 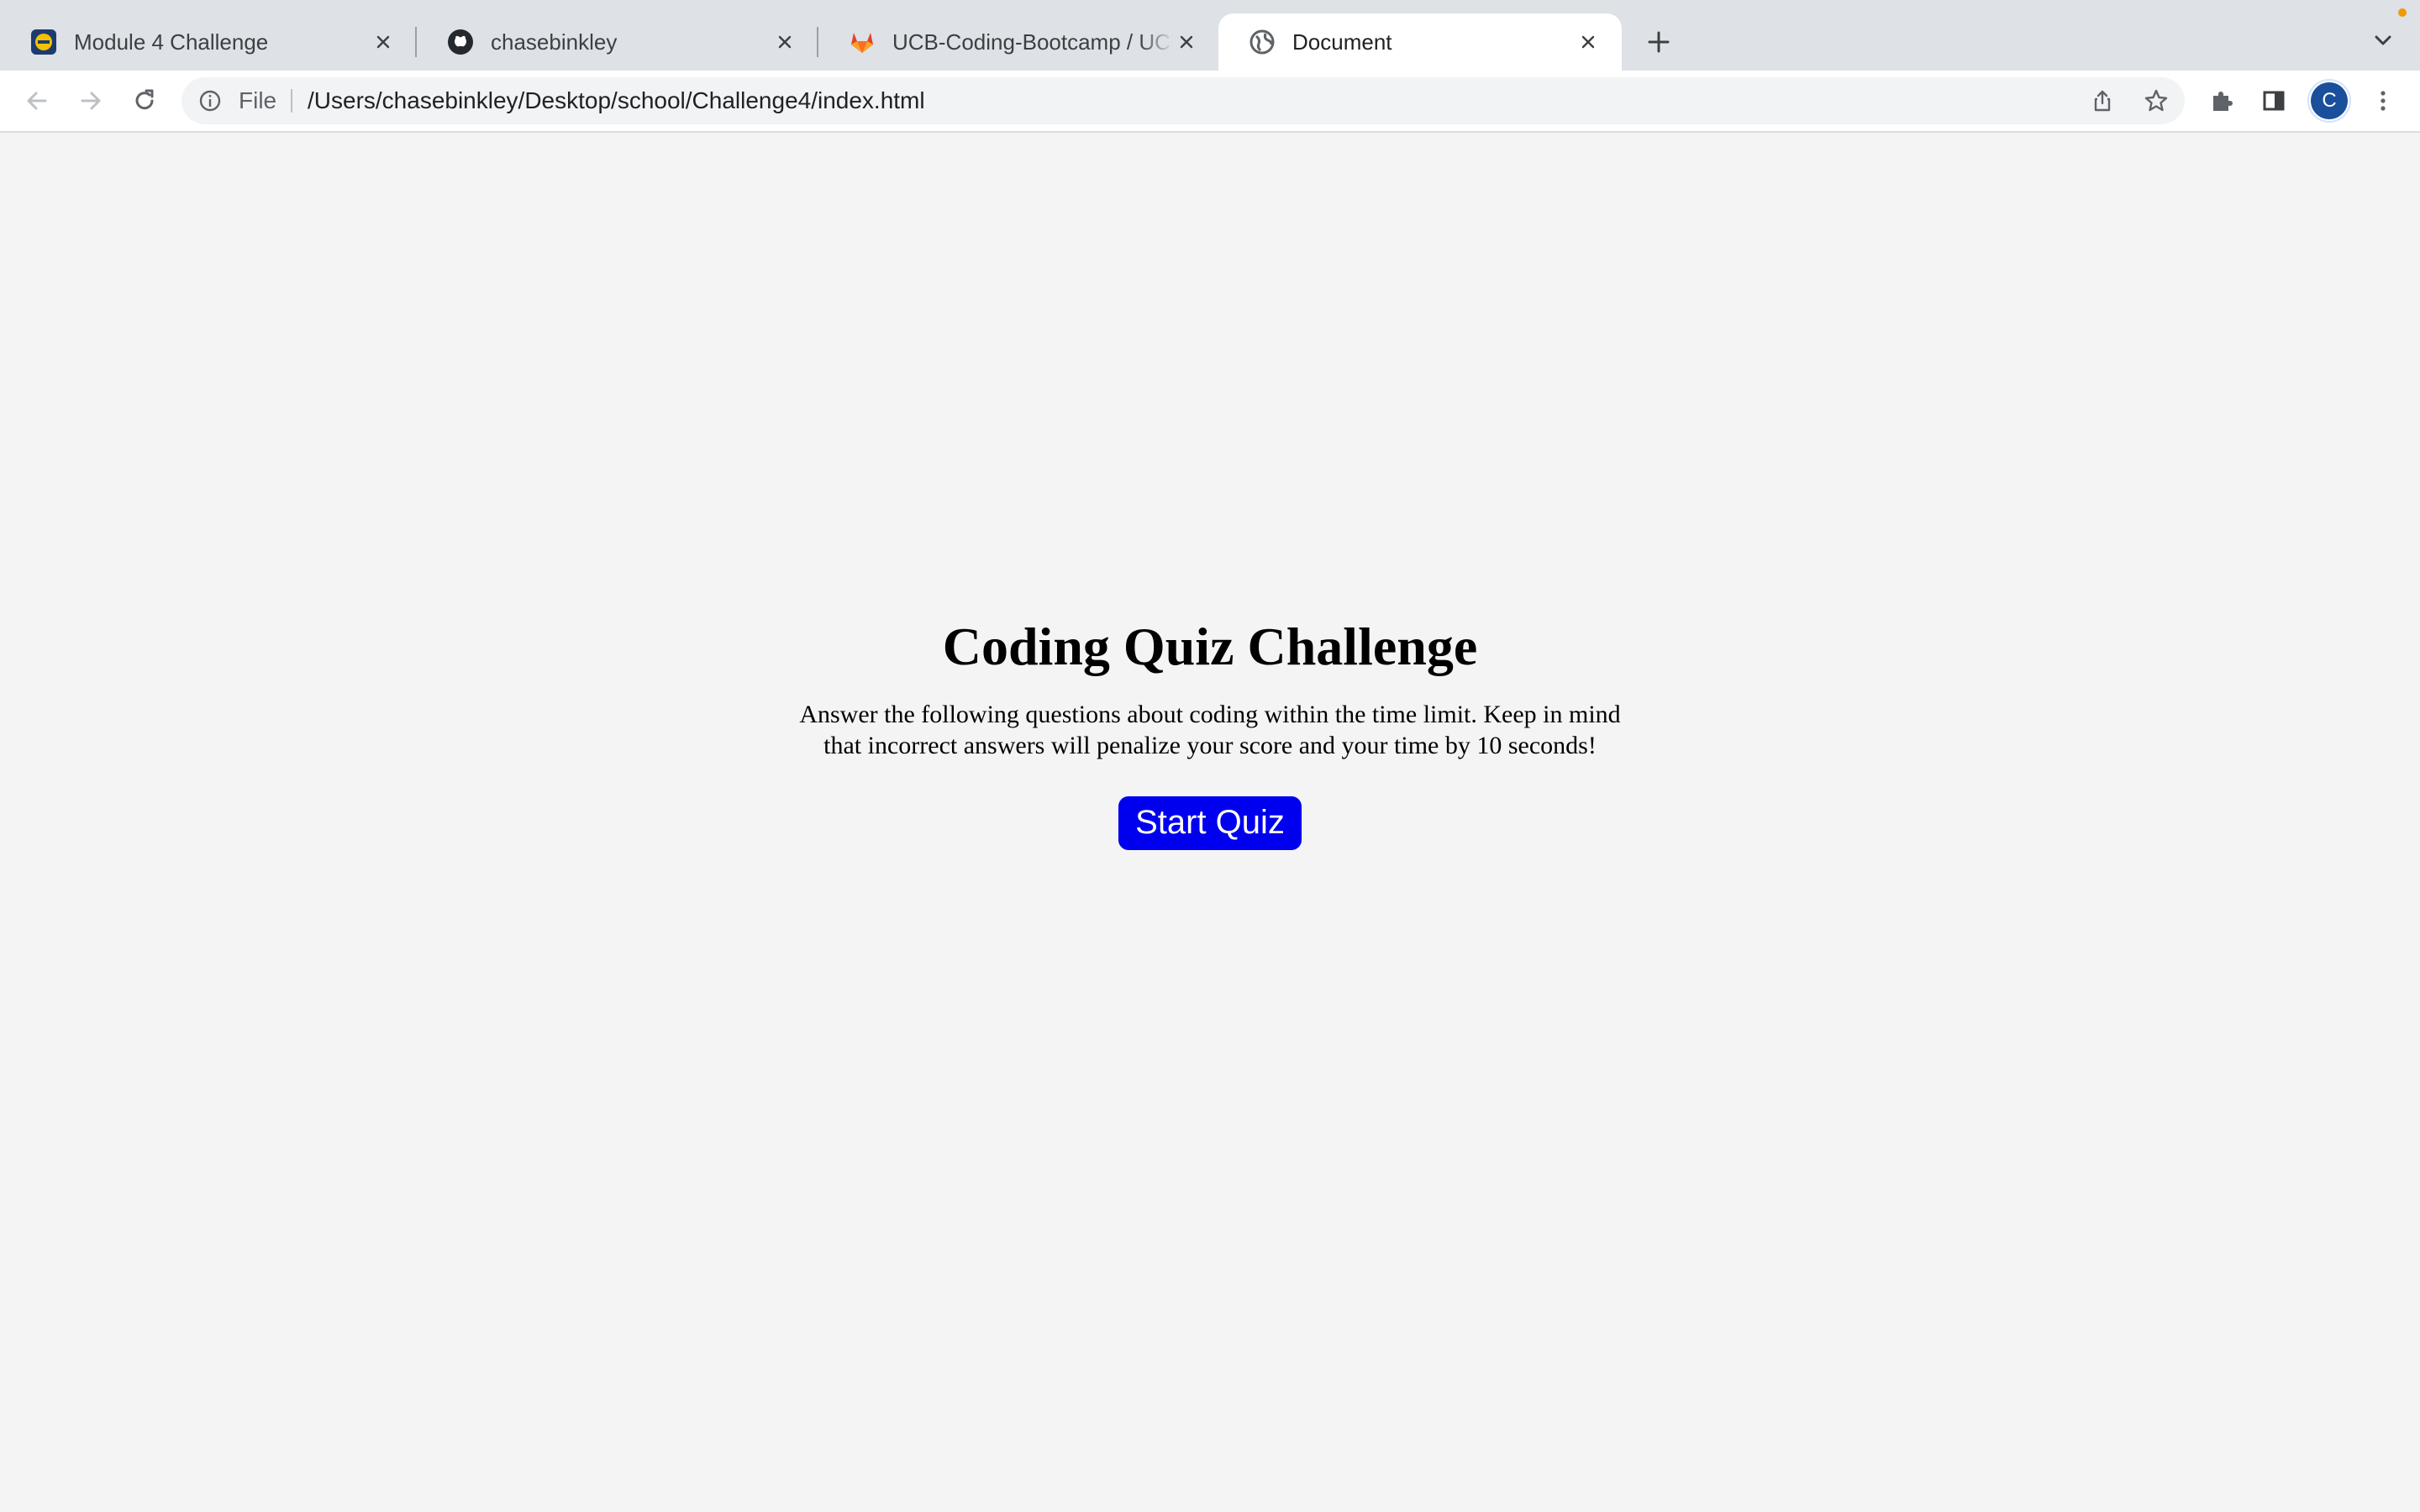 I want to click on puzzle-icon, so click(x=2223, y=101).